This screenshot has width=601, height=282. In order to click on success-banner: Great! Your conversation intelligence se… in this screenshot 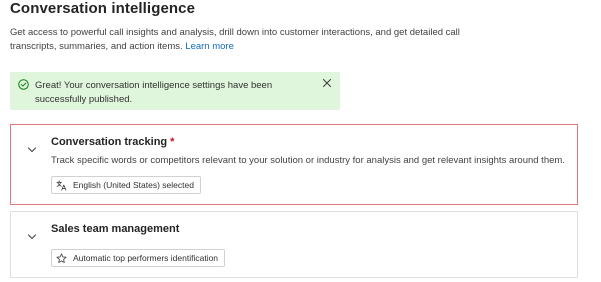, I will do `click(175, 91)`.